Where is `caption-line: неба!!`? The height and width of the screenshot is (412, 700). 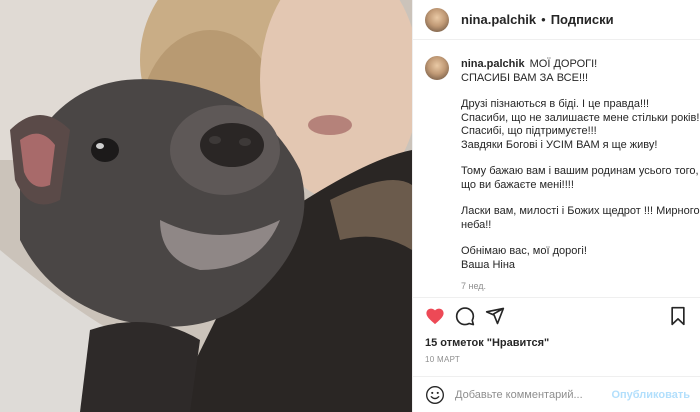
caption-line: неба!! is located at coordinates (476, 224).